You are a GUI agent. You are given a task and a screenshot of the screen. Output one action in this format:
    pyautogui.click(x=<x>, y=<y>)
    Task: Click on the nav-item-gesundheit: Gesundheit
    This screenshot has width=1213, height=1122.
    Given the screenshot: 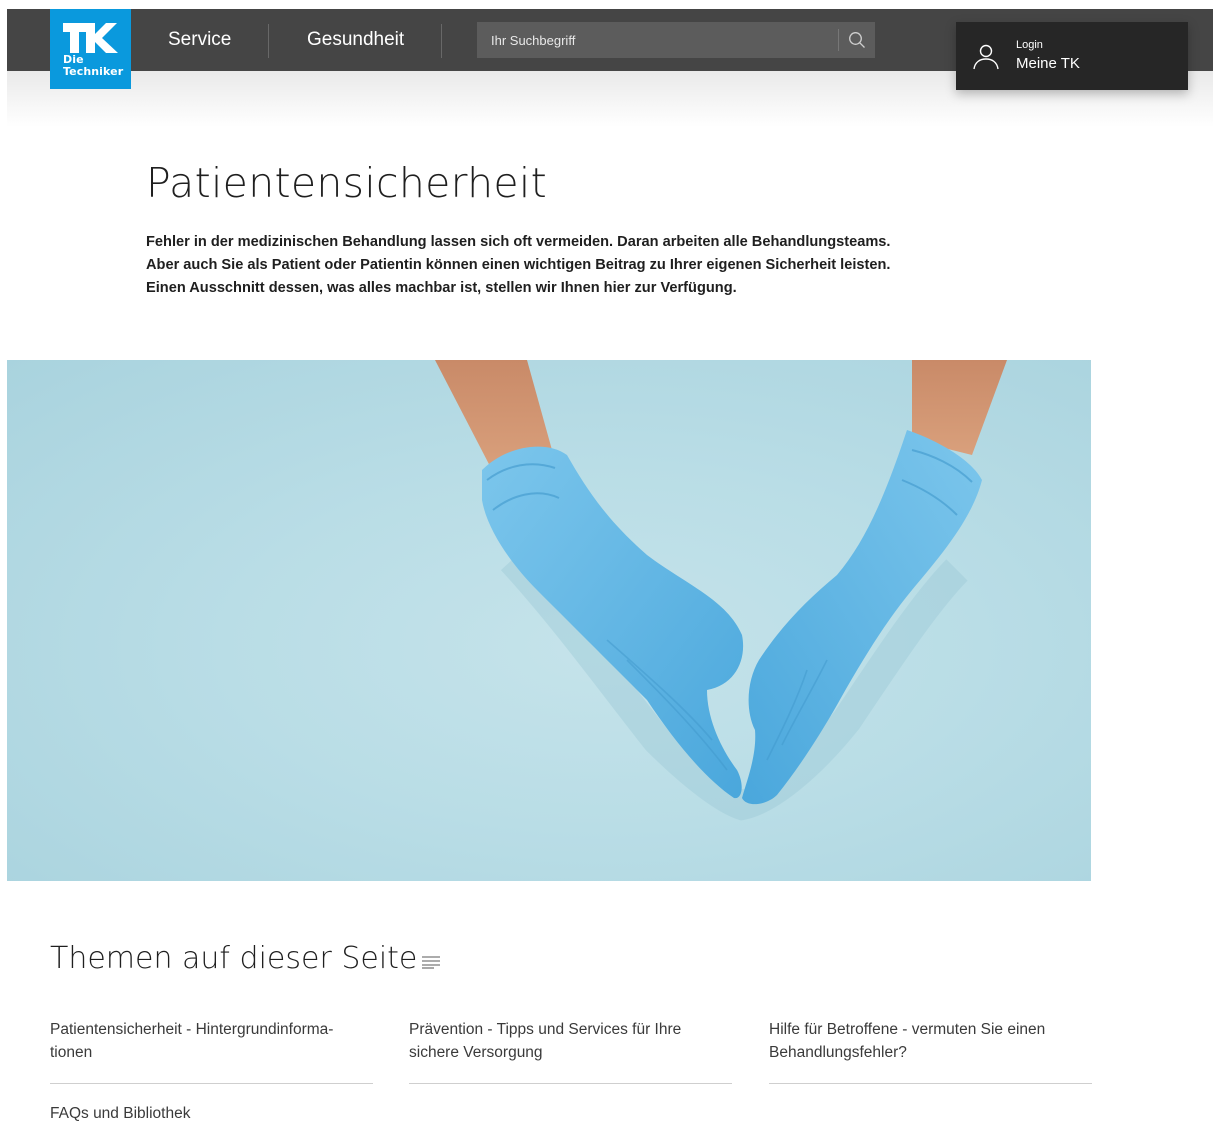 What is the action you would take?
    pyautogui.click(x=355, y=40)
    